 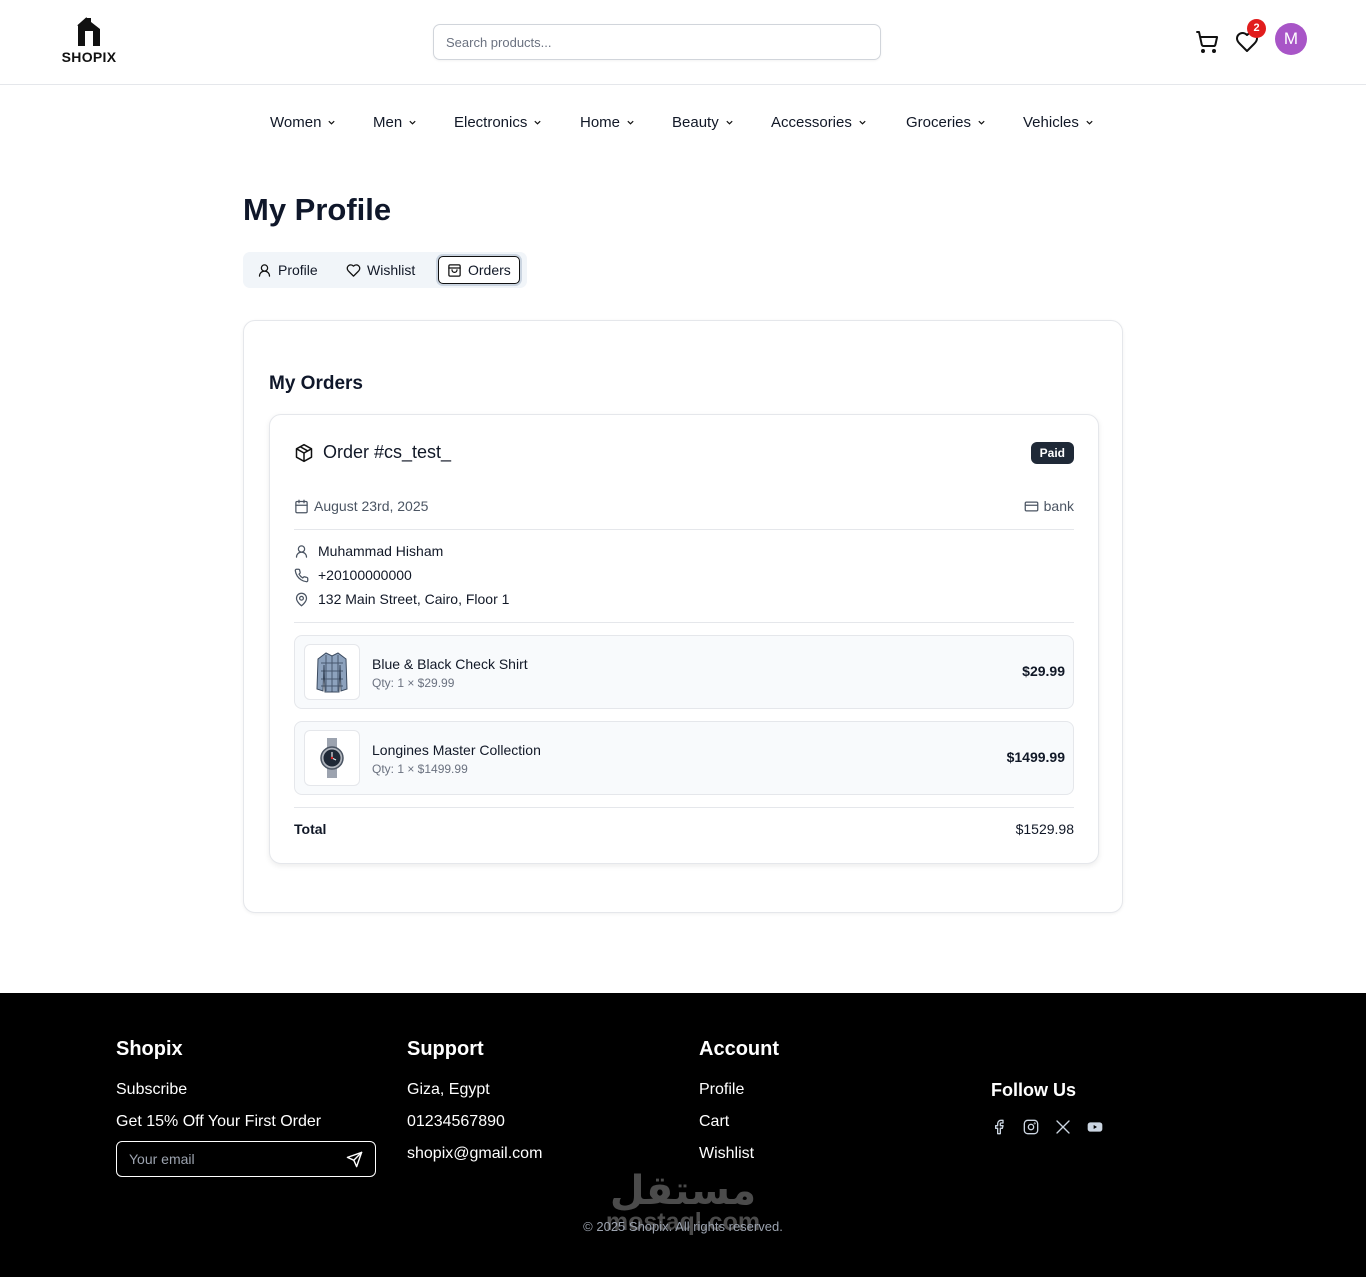 I want to click on credit-card-icon, so click(x=1031, y=506).